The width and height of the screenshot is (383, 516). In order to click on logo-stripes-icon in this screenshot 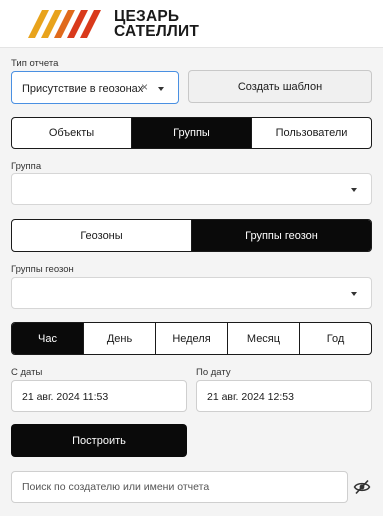, I will do `click(64, 24)`.